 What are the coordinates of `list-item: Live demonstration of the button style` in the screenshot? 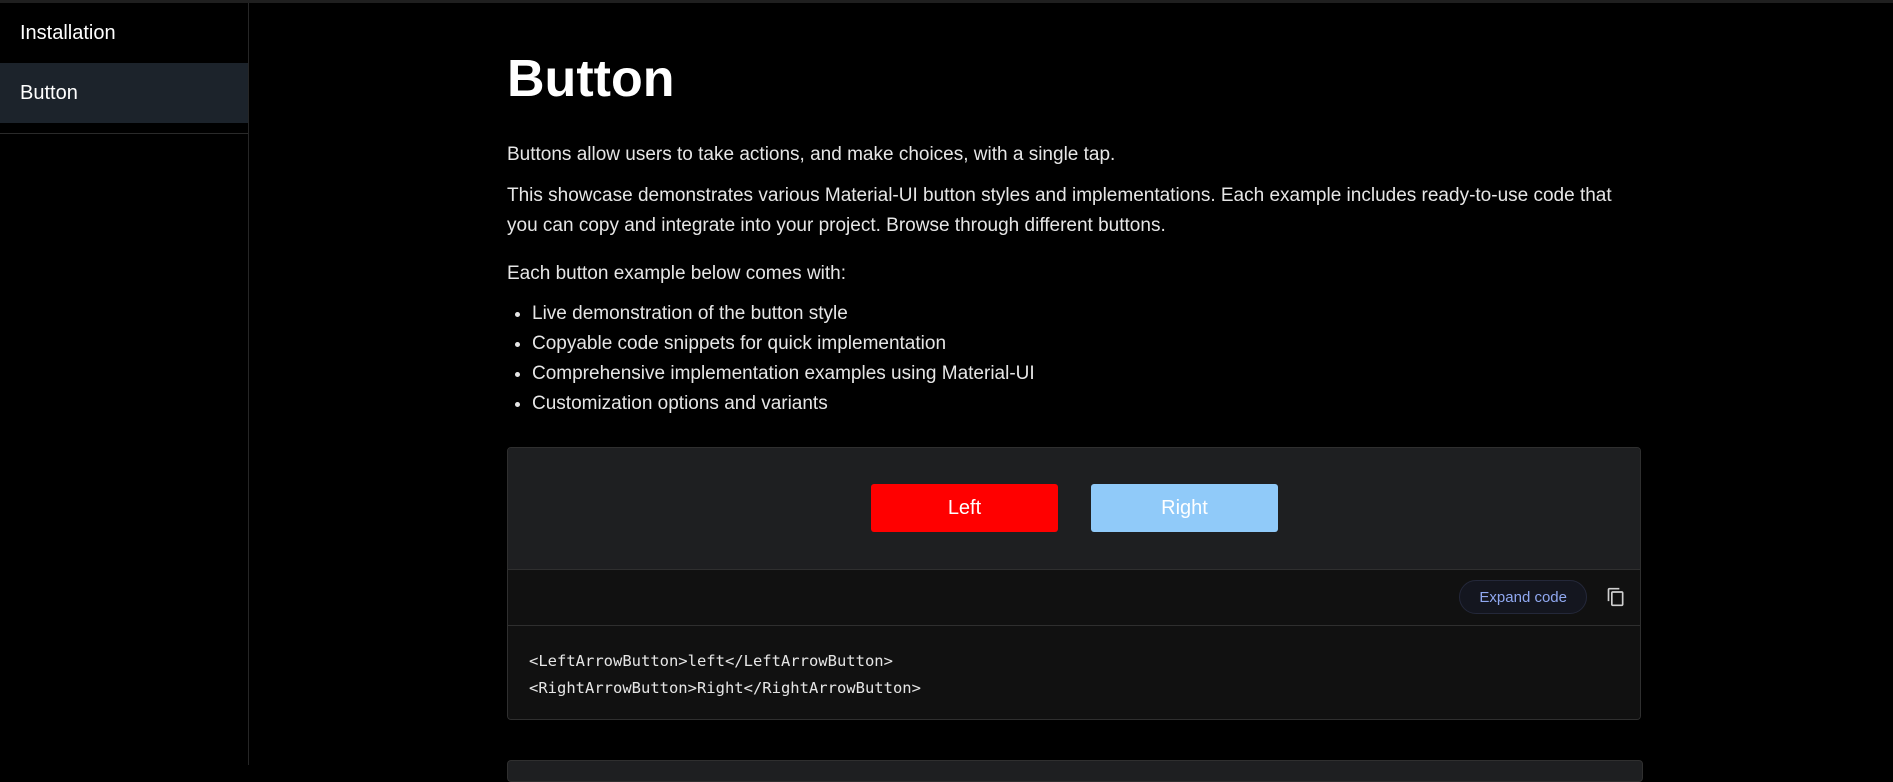 It's located at (783, 314).